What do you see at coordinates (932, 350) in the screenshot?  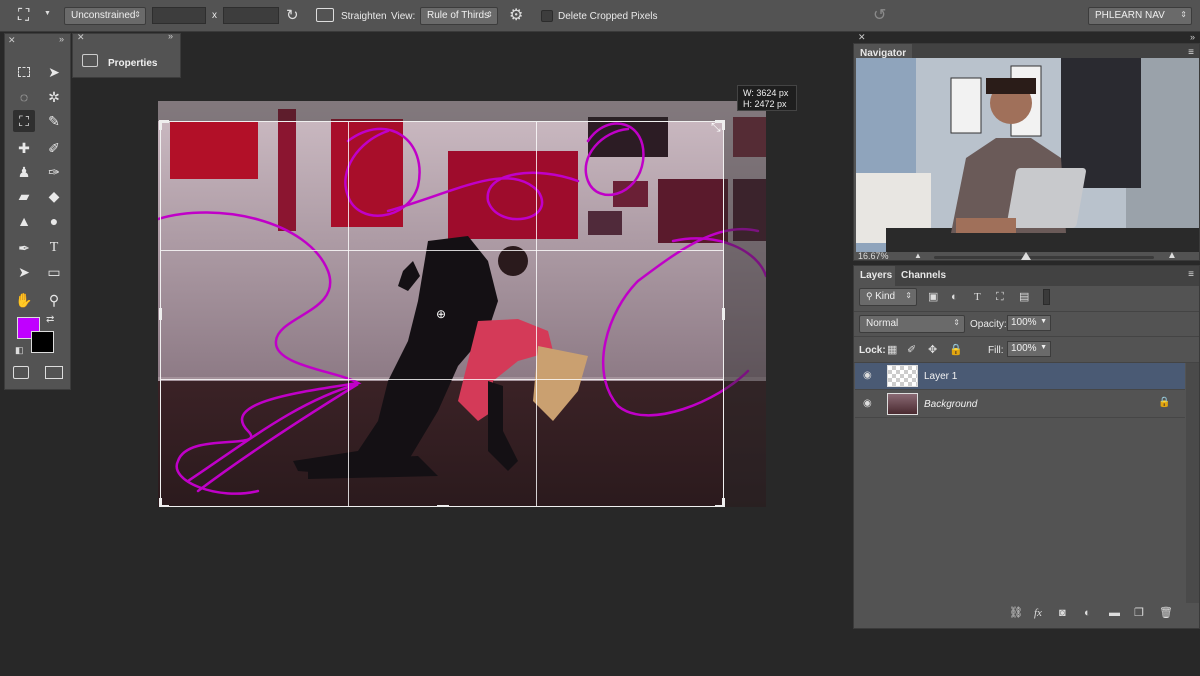 I see `lock-position-icon: ✥` at bounding box center [932, 350].